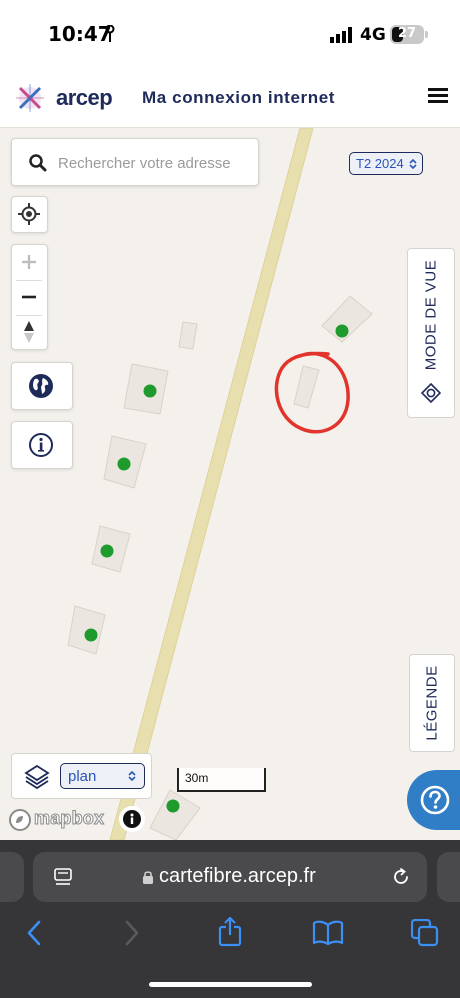 This screenshot has height=998, width=460. Describe the element at coordinates (156, 163) in the screenshot. I see `search-input` at that location.